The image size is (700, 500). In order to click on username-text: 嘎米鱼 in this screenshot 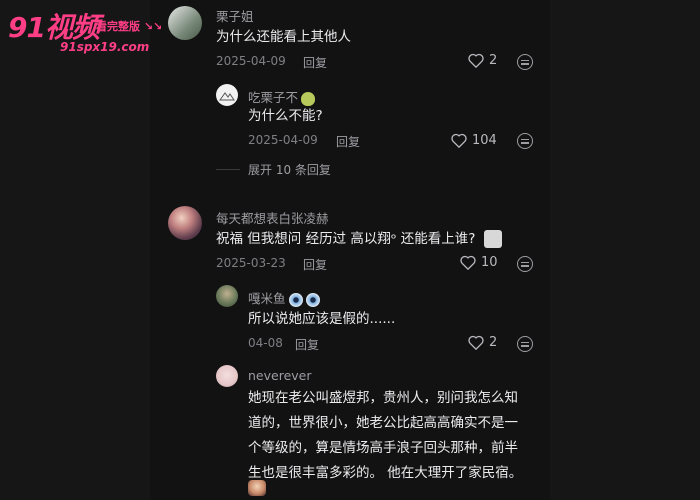, I will do `click(267, 298)`.